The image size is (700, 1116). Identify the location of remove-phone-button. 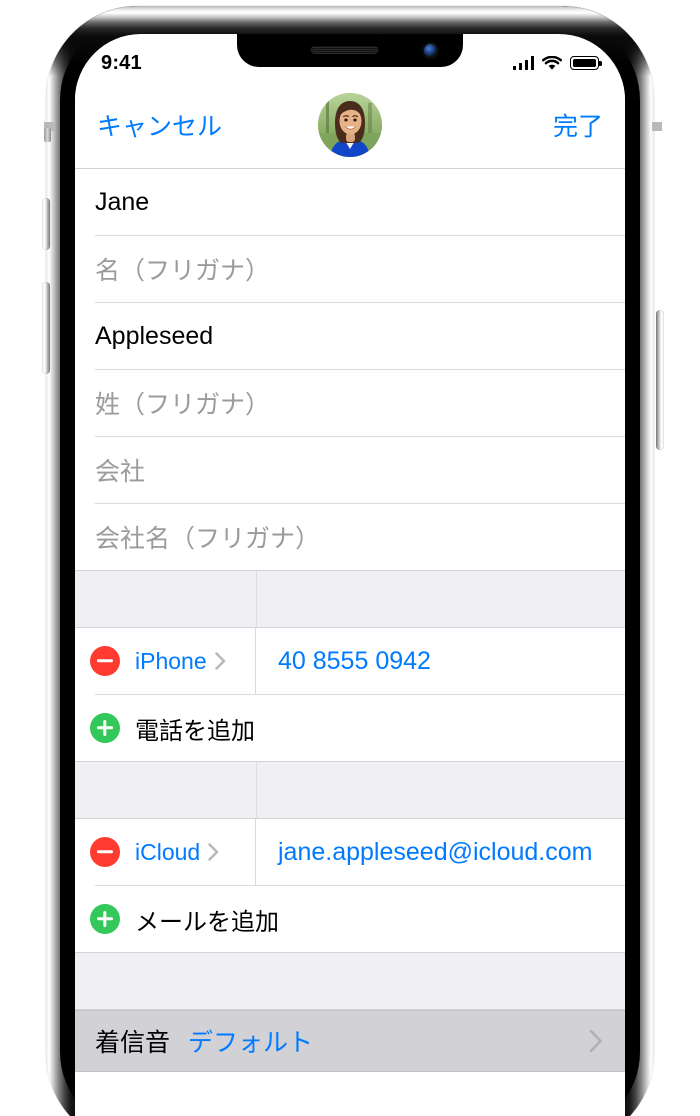
(105, 661).